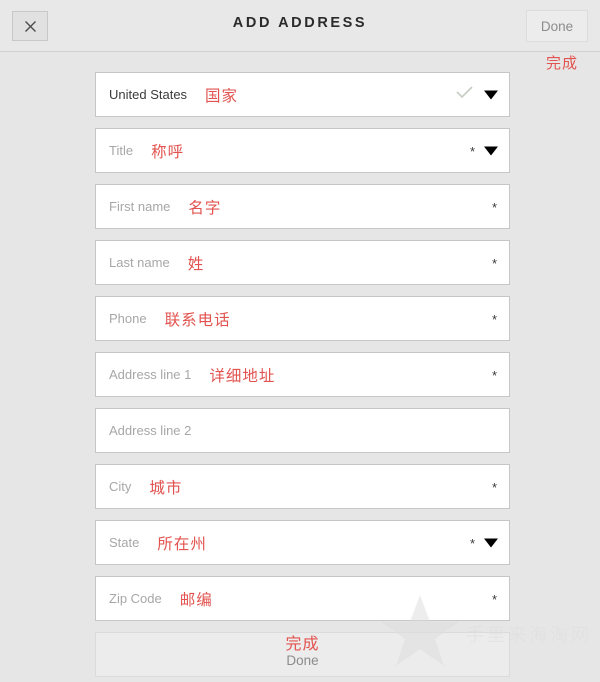 Image resolution: width=600 pixels, height=682 pixels. I want to click on titlebar: ADD ADDRESS Done, so click(300, 26).